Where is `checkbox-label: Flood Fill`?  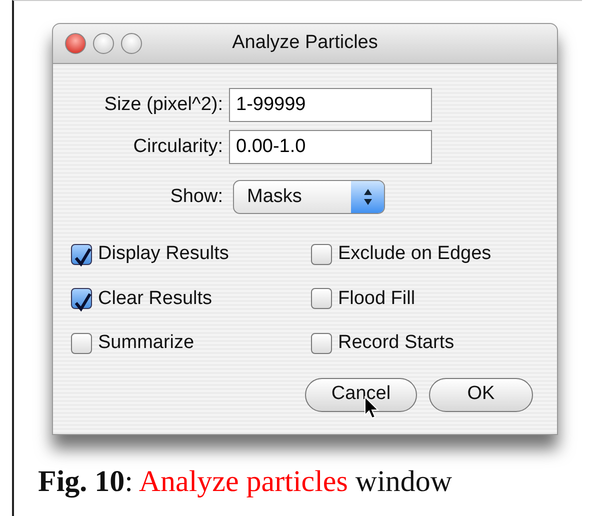 checkbox-label: Flood Fill is located at coordinates (377, 298).